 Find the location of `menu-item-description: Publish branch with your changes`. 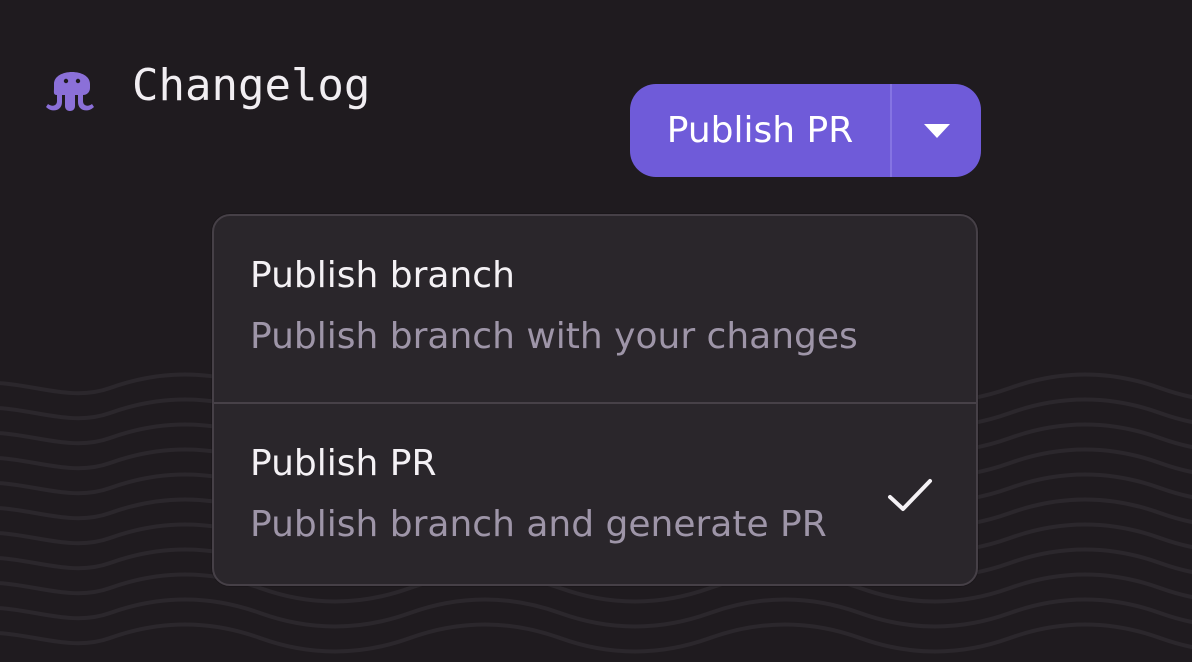

menu-item-description: Publish branch with your changes is located at coordinates (554, 336).